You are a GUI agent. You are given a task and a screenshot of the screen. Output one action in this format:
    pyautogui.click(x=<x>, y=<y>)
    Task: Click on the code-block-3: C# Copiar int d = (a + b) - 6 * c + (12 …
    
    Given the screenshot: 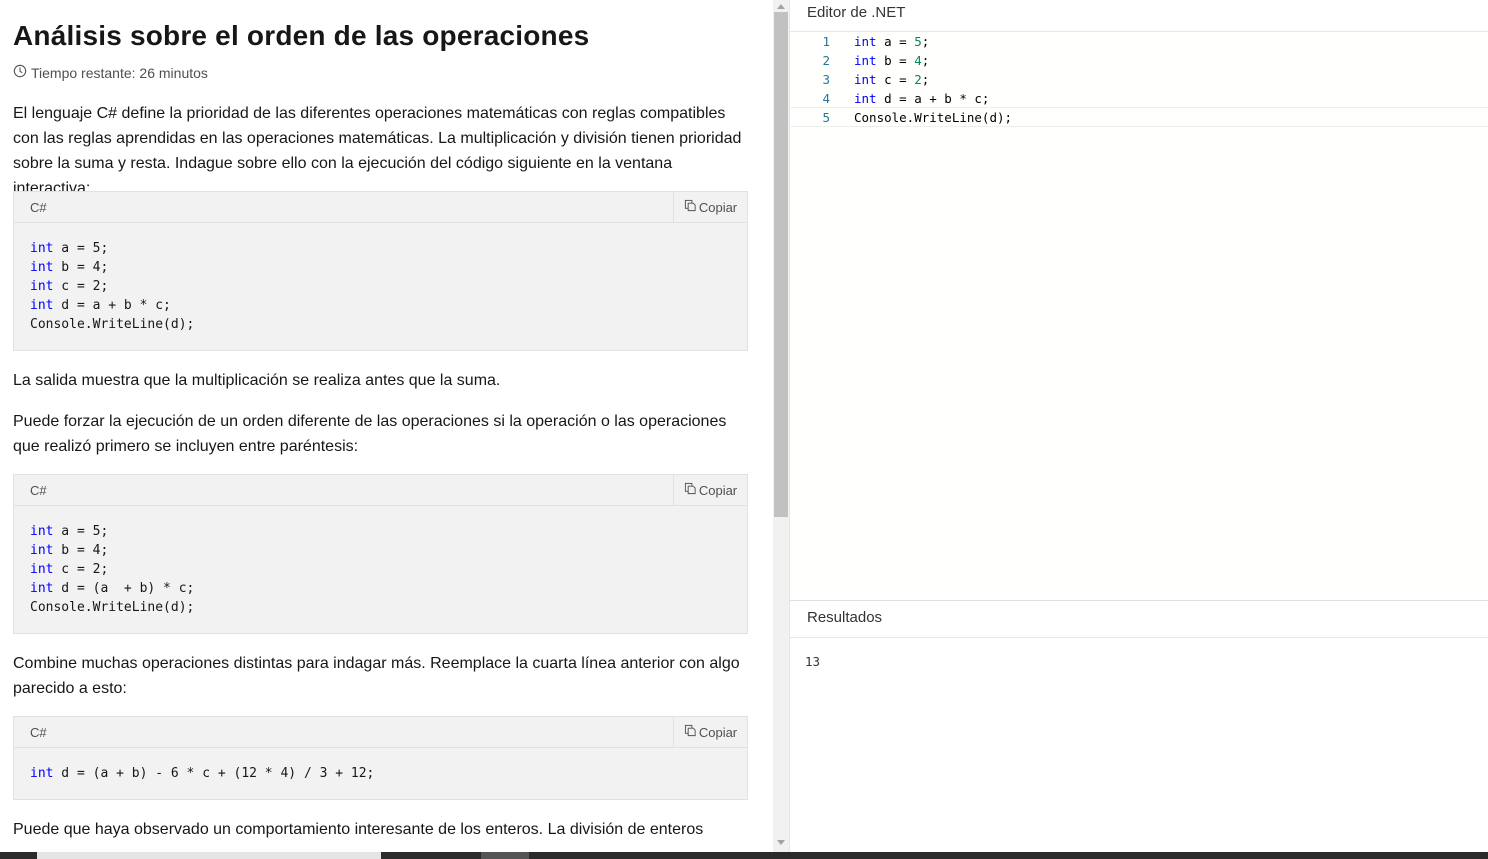 What is the action you would take?
    pyautogui.click(x=380, y=758)
    